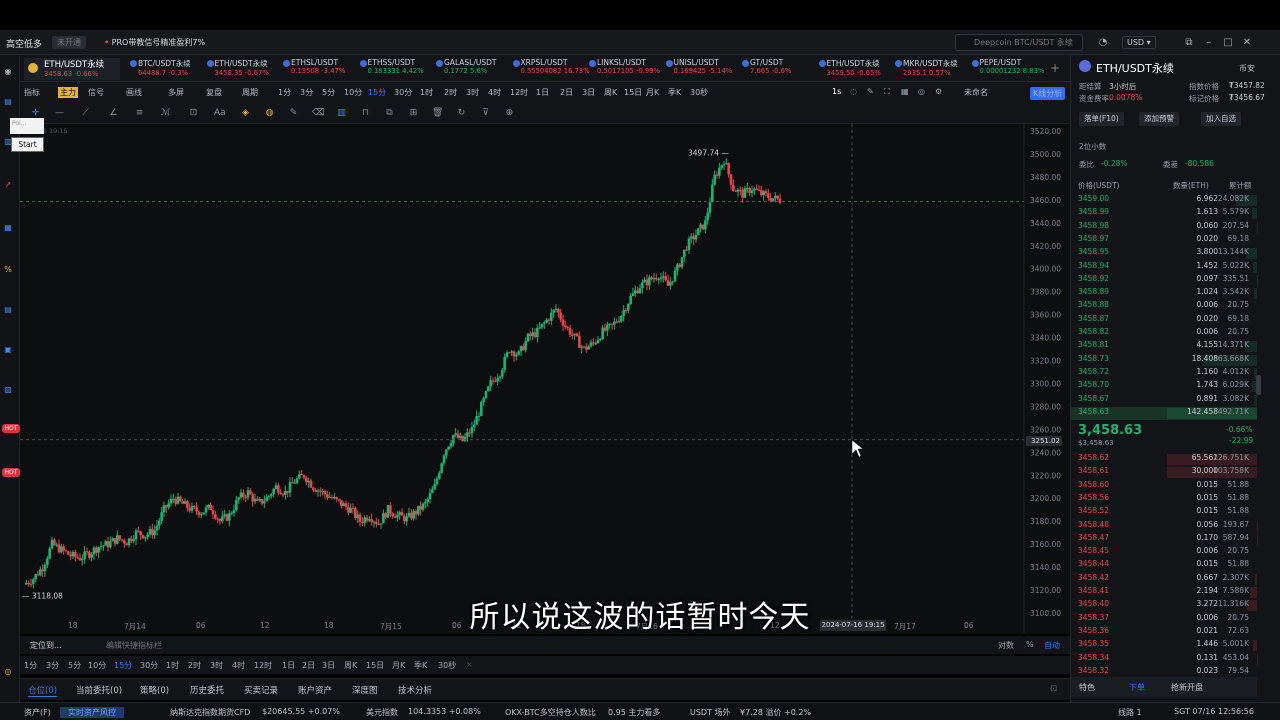 The image size is (1280, 720). I want to click on bid-row: 3458.34 0.131 453.04, so click(1164, 659).